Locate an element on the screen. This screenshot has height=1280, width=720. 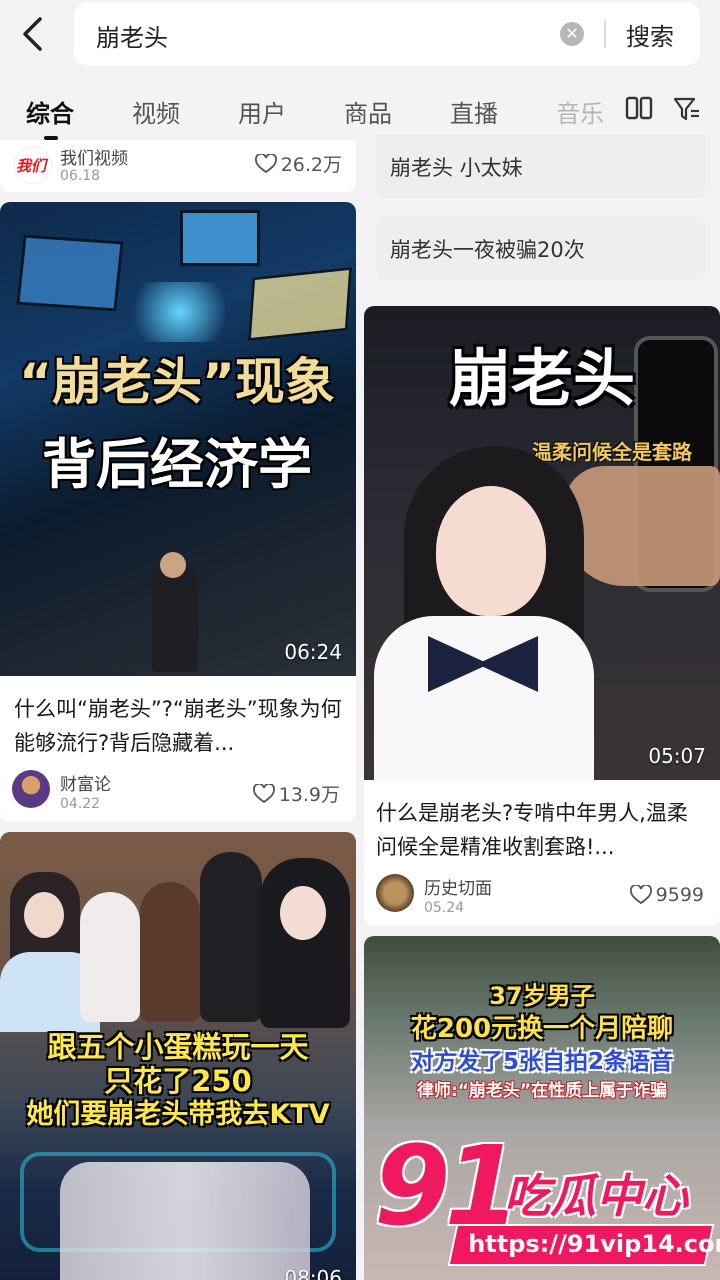
author-name: 财富论 is located at coordinates (85, 782).